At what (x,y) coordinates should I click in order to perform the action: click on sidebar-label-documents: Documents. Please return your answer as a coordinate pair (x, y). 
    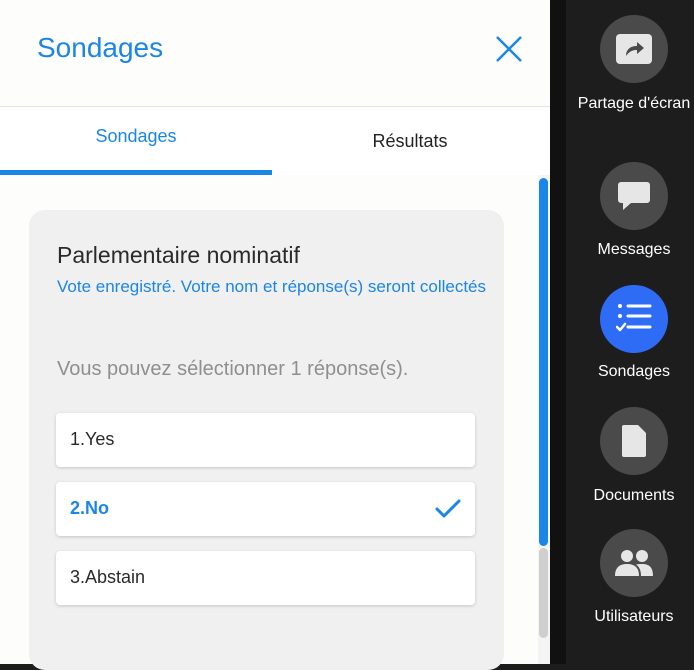
    Looking at the image, I should click on (634, 495).